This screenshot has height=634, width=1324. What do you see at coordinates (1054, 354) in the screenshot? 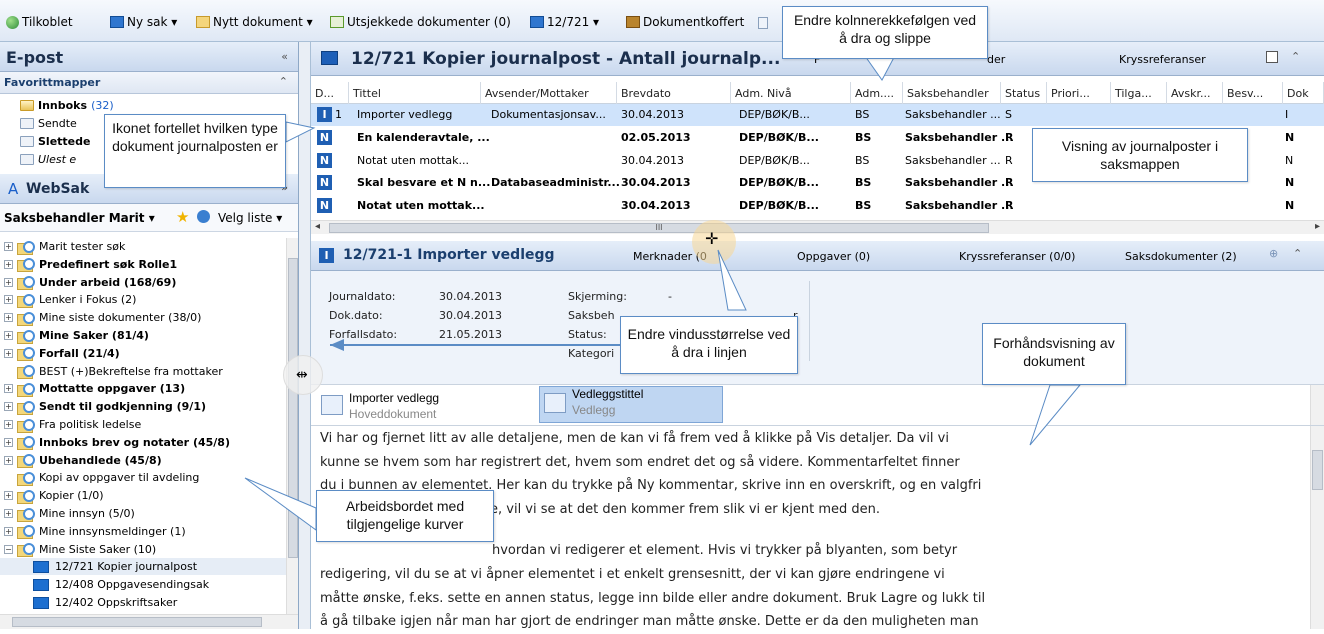
I see `callout-preview: Forhåndsvisning av dokument` at bounding box center [1054, 354].